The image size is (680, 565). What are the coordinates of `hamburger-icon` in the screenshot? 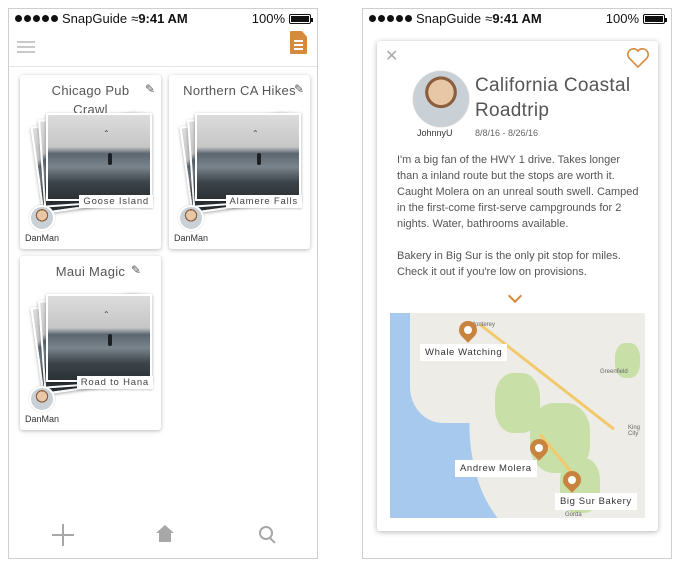 It's located at (26, 47).